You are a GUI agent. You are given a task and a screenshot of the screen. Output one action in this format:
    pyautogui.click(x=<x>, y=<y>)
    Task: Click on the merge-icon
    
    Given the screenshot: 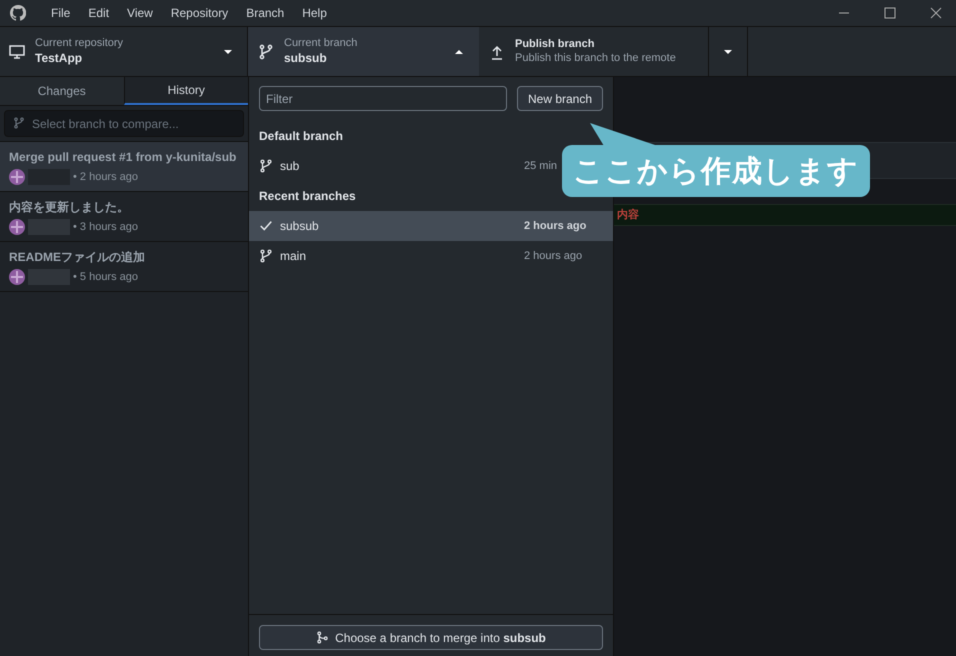 What is the action you would take?
    pyautogui.click(x=323, y=637)
    